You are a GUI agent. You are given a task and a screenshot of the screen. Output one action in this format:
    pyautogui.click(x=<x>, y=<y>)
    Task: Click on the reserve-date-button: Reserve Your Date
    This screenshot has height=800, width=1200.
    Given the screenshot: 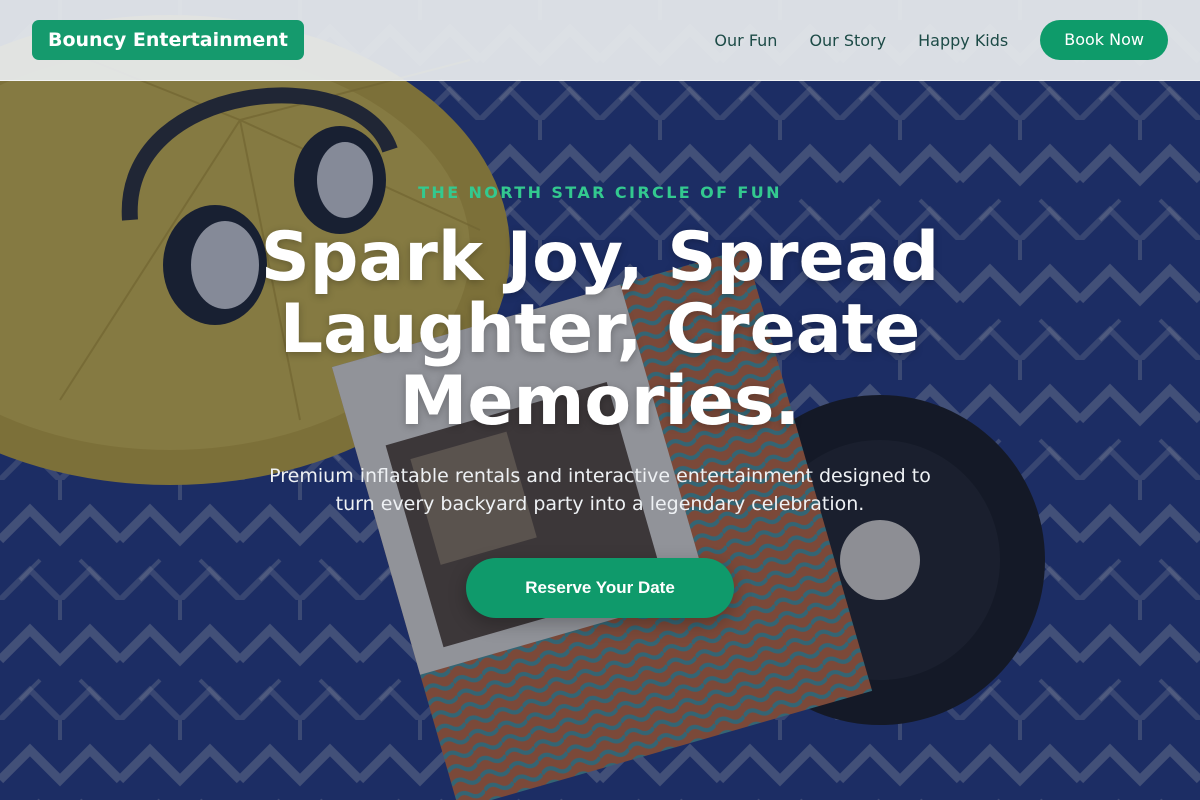 What is the action you would take?
    pyautogui.click(x=600, y=588)
    